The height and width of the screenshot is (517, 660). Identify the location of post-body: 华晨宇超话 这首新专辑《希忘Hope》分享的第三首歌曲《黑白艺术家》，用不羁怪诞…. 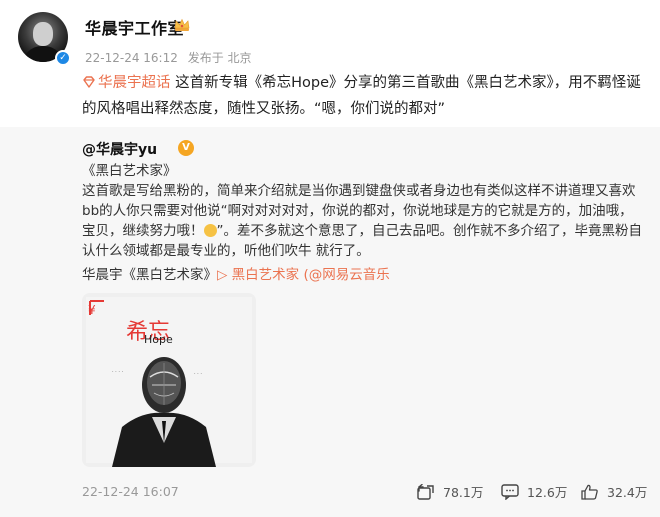
(362, 96).